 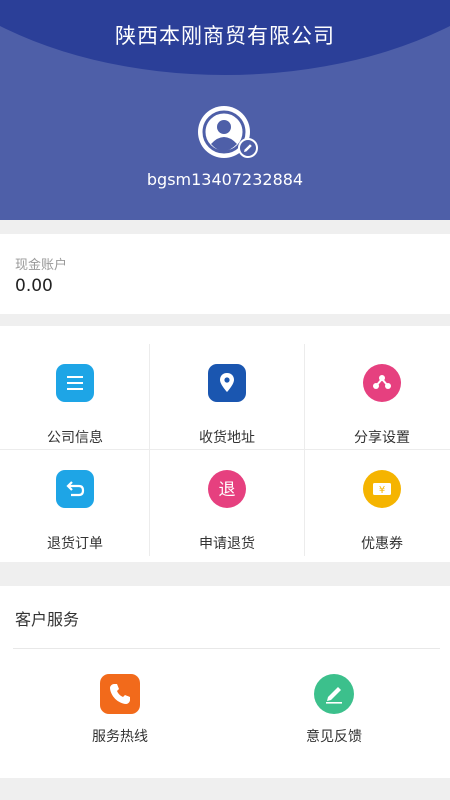 I want to click on feedback-button: 意见反馈, so click(x=334, y=714).